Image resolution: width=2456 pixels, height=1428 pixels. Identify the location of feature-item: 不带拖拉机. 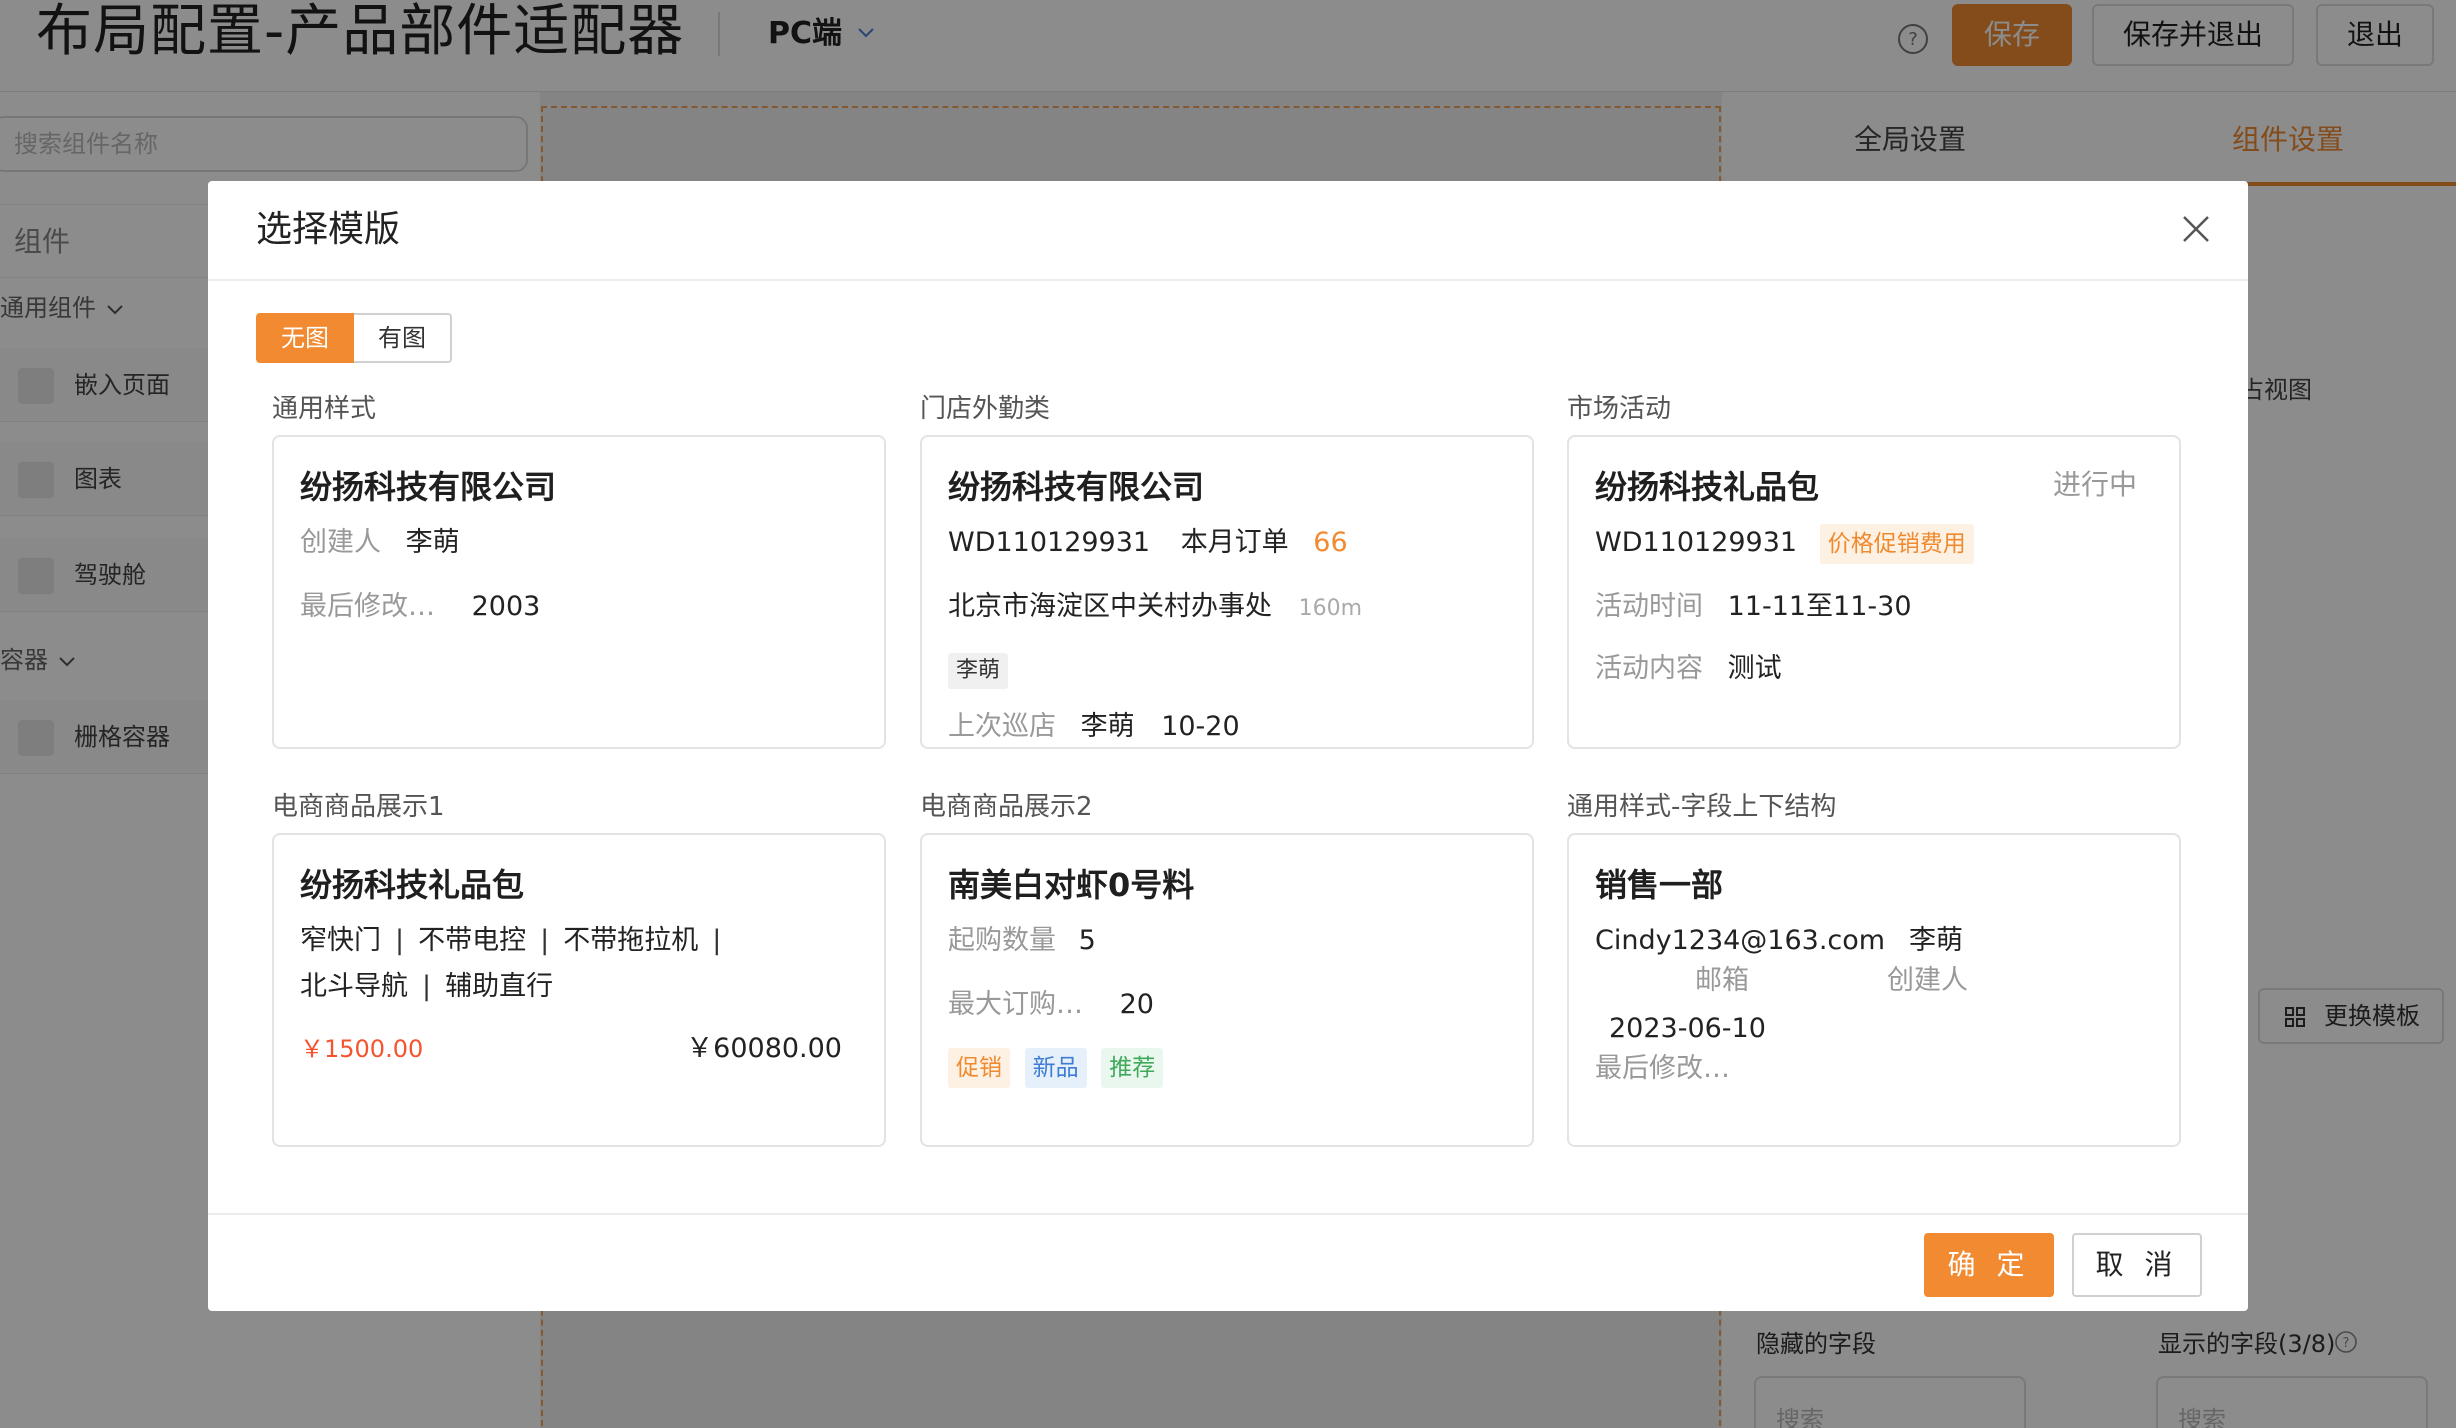
(631, 940).